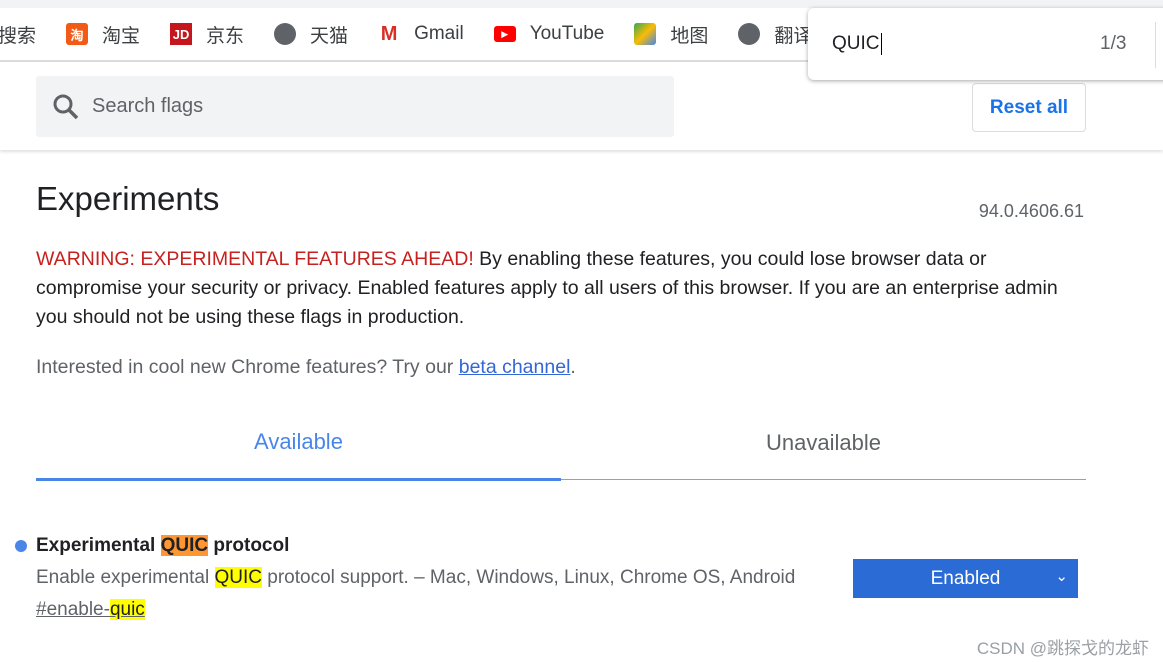  I want to click on bookmark-label: YouTube, so click(567, 33).